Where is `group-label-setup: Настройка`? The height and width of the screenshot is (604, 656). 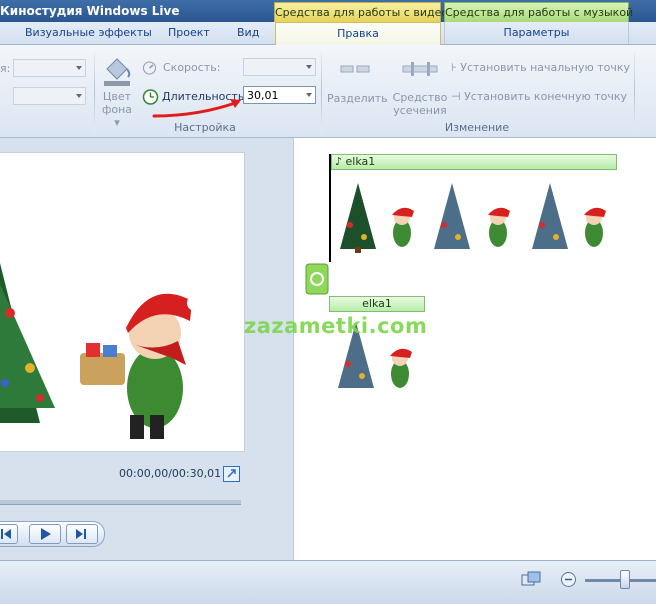 group-label-setup: Настройка is located at coordinates (205, 127).